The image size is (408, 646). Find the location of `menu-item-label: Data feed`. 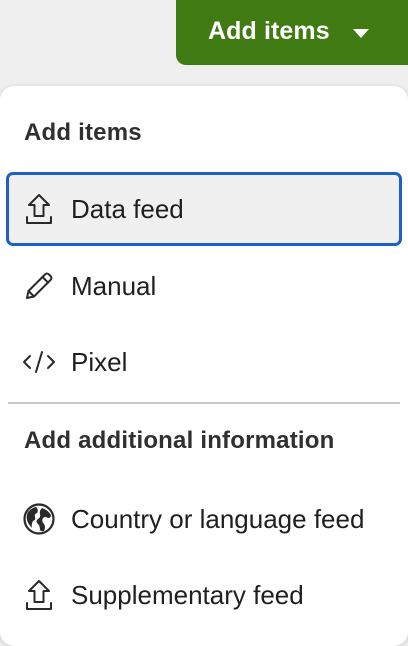

menu-item-label: Data feed is located at coordinates (127, 208).